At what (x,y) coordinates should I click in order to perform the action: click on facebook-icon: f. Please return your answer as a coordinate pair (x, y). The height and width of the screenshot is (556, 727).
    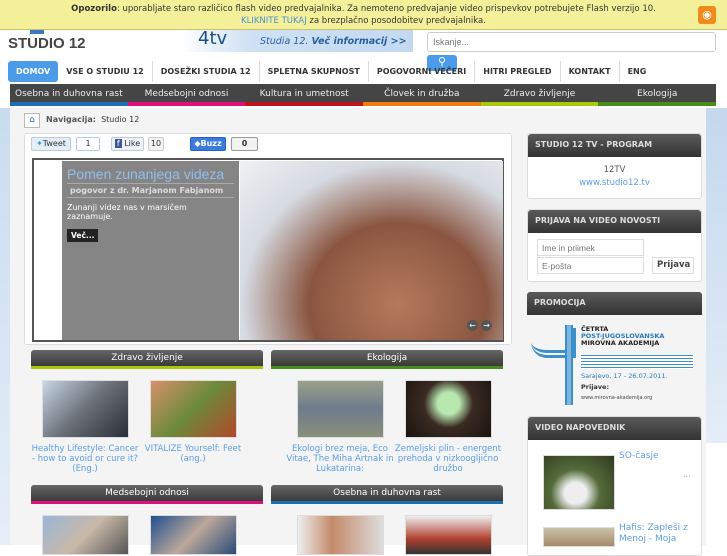
    Looking at the image, I should click on (118, 143).